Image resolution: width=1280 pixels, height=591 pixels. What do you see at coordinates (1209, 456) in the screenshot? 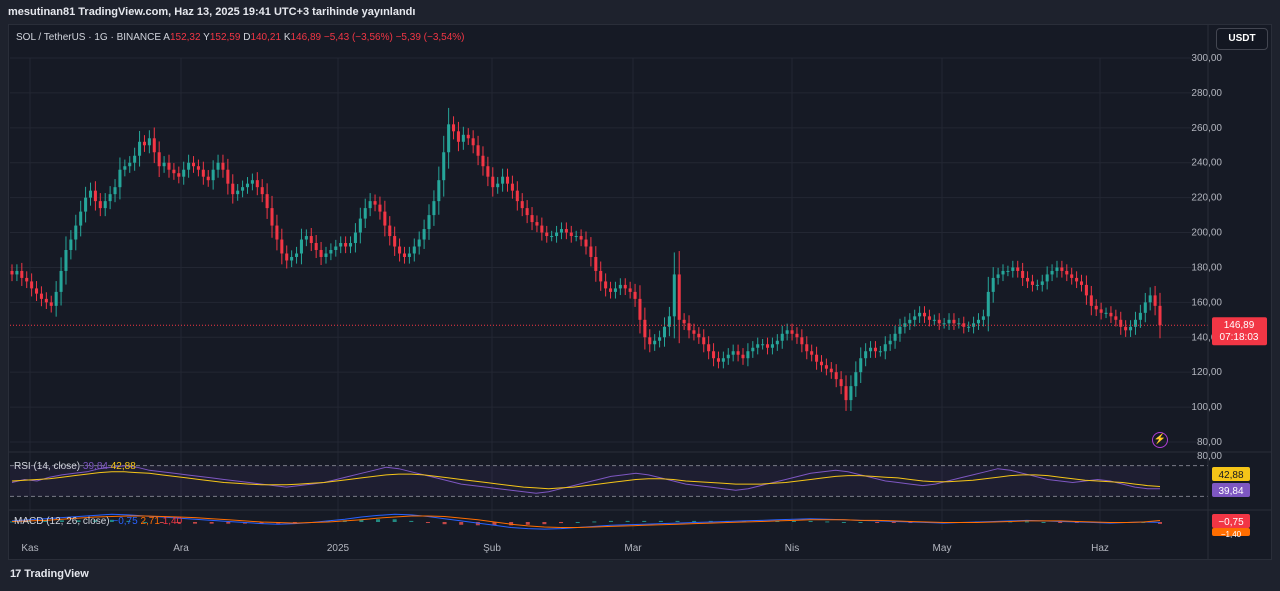
I see `rsi-top-tick: 80,00` at bounding box center [1209, 456].